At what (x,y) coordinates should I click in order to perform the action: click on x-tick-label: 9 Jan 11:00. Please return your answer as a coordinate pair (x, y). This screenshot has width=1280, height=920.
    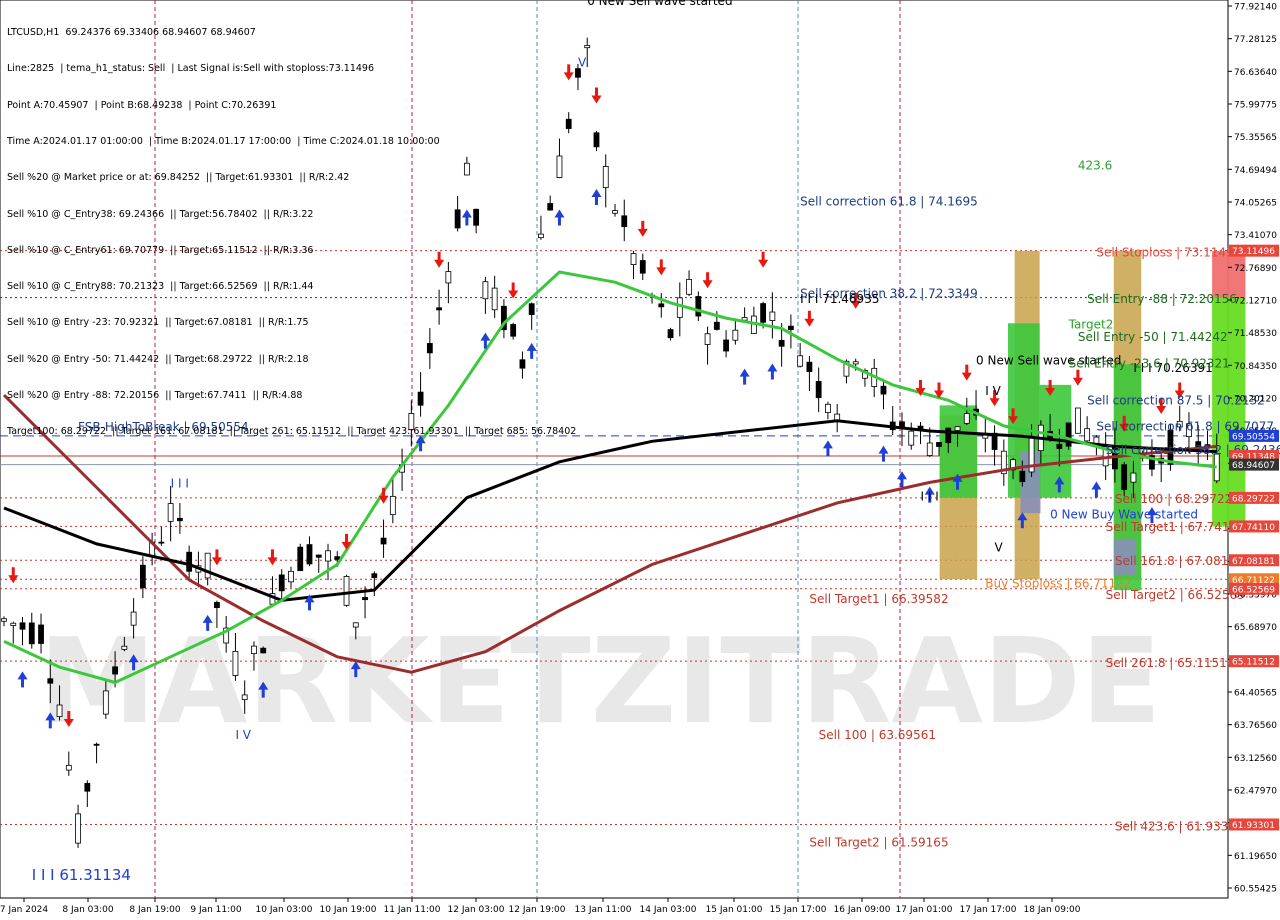
    Looking at the image, I should click on (216, 910).